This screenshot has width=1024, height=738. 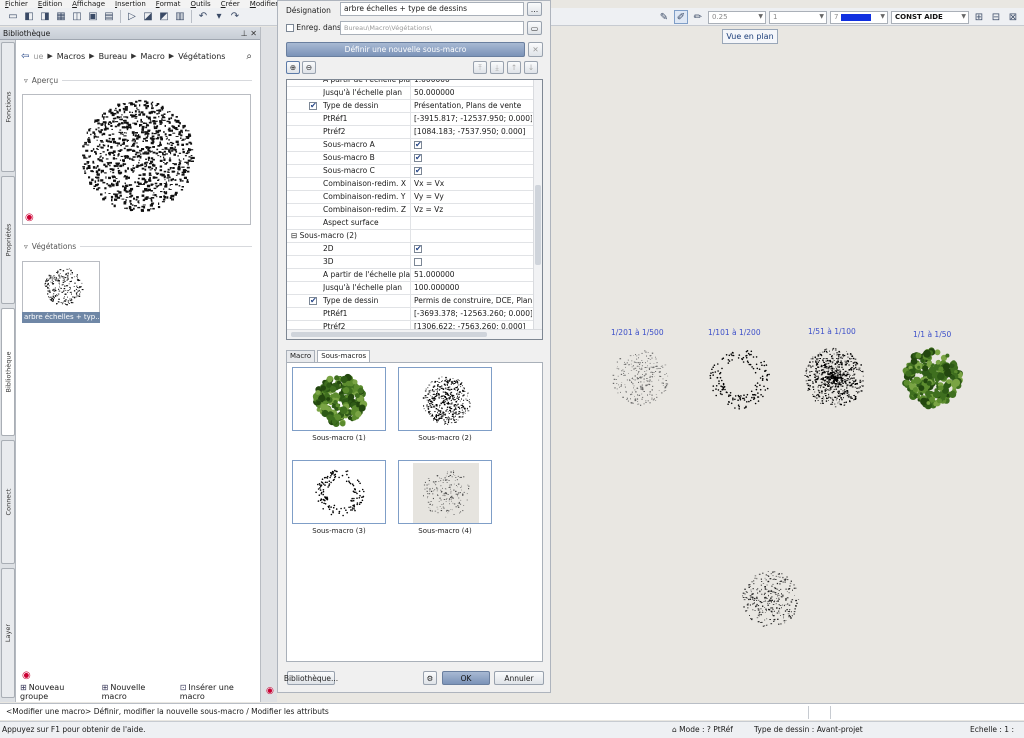 I want to click on side-tab-layer: Layer, so click(x=8, y=633).